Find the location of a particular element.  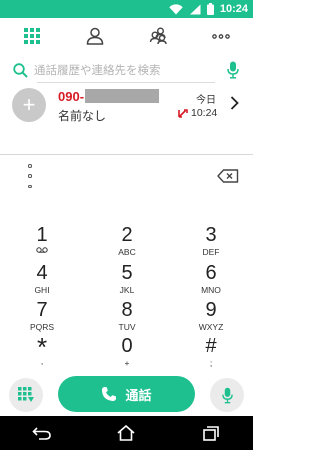

nav-back-button is located at coordinates (42, 433).